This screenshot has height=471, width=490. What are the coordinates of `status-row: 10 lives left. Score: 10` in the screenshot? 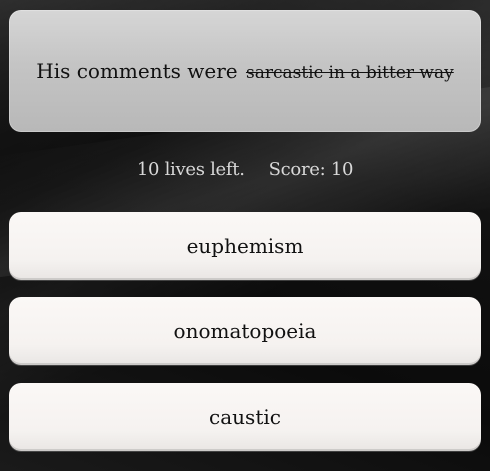 It's located at (245, 169).